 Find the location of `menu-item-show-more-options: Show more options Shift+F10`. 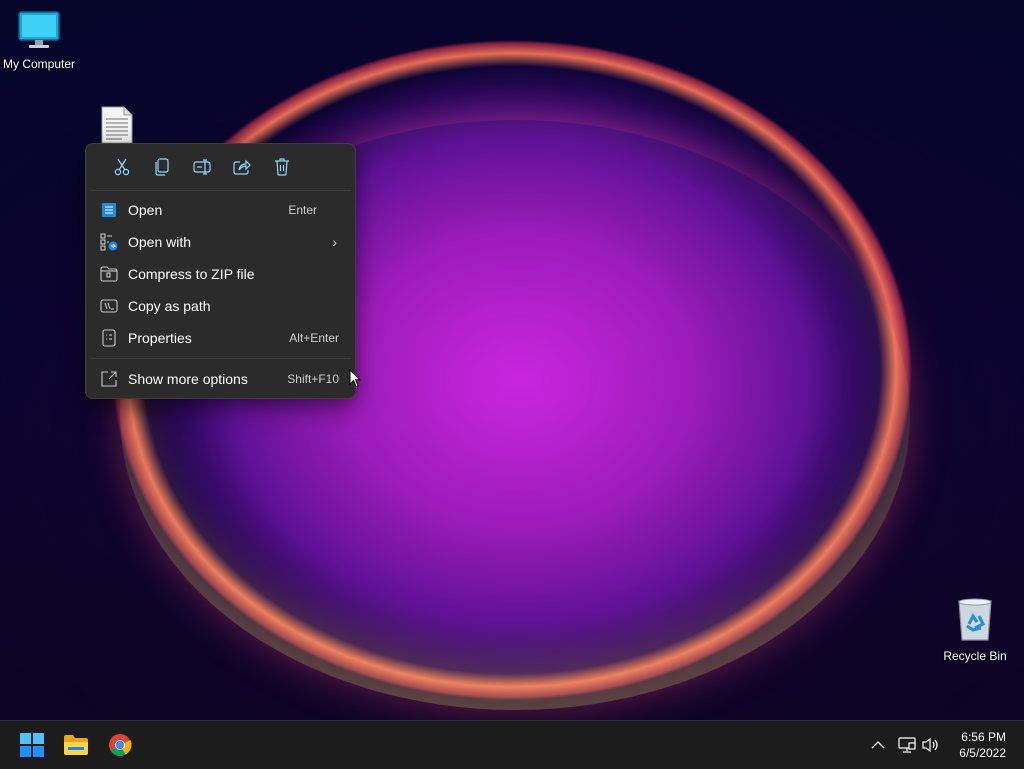

menu-item-show-more-options: Show more options Shift+F10 is located at coordinates (220, 379).